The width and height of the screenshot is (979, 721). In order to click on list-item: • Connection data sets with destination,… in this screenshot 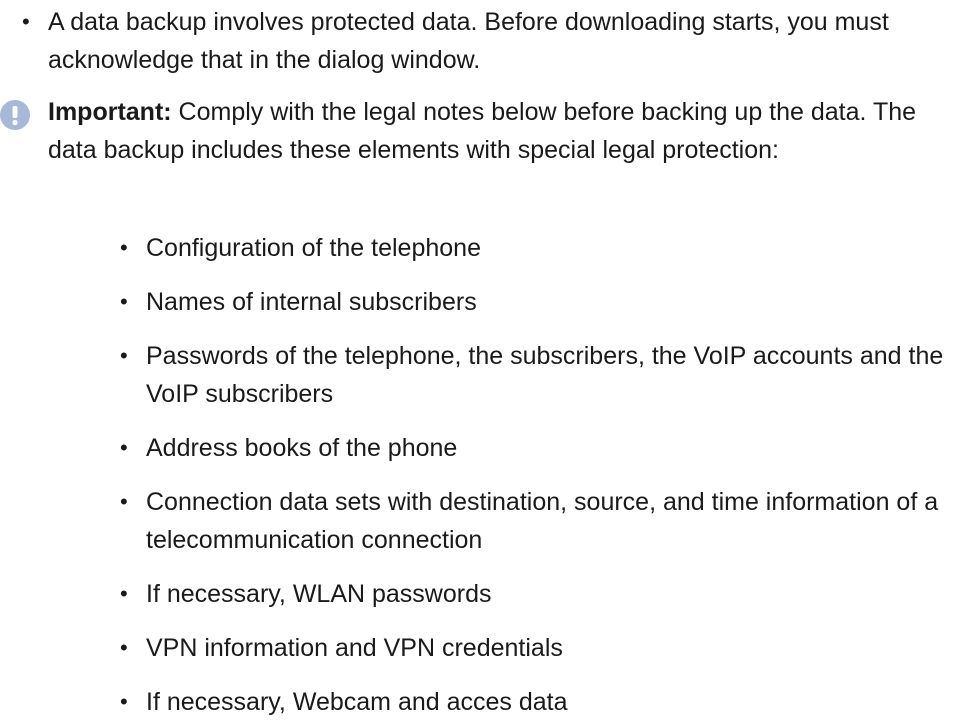, I will do `click(540, 521)`.